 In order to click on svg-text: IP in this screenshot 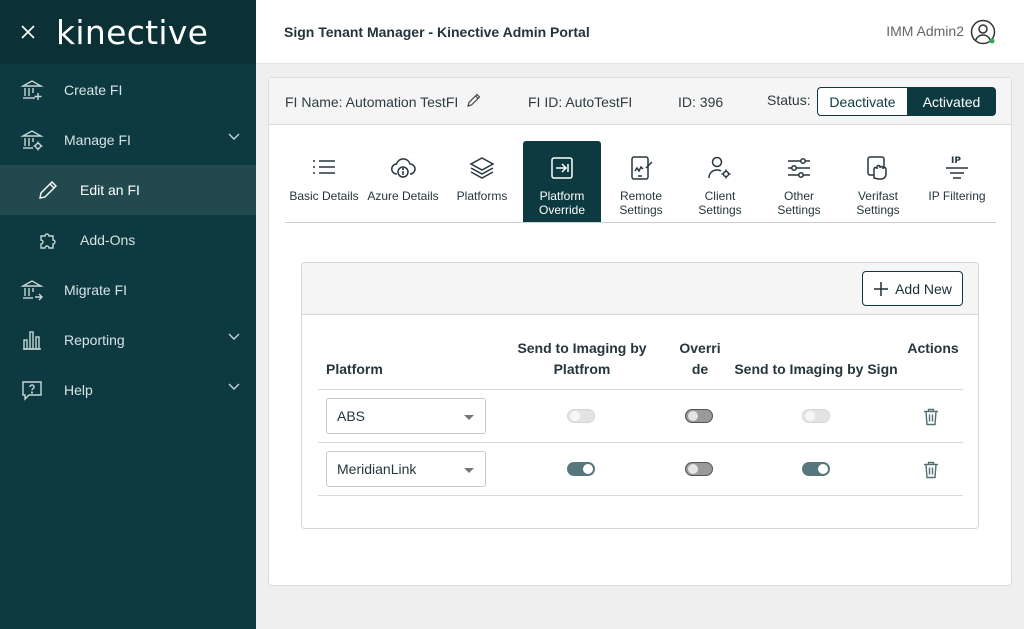, I will do `click(956, 161)`.